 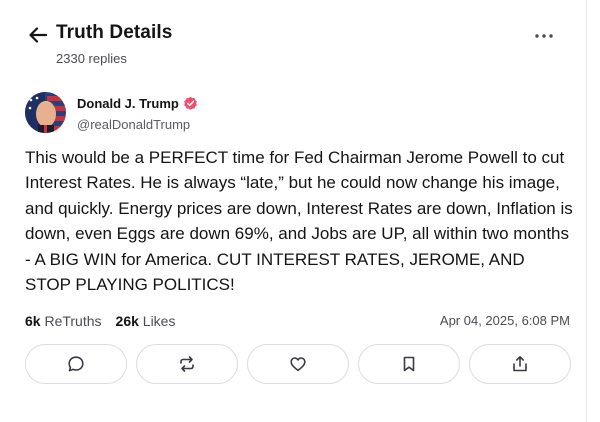 I want to click on heart-icon, so click(x=298, y=364).